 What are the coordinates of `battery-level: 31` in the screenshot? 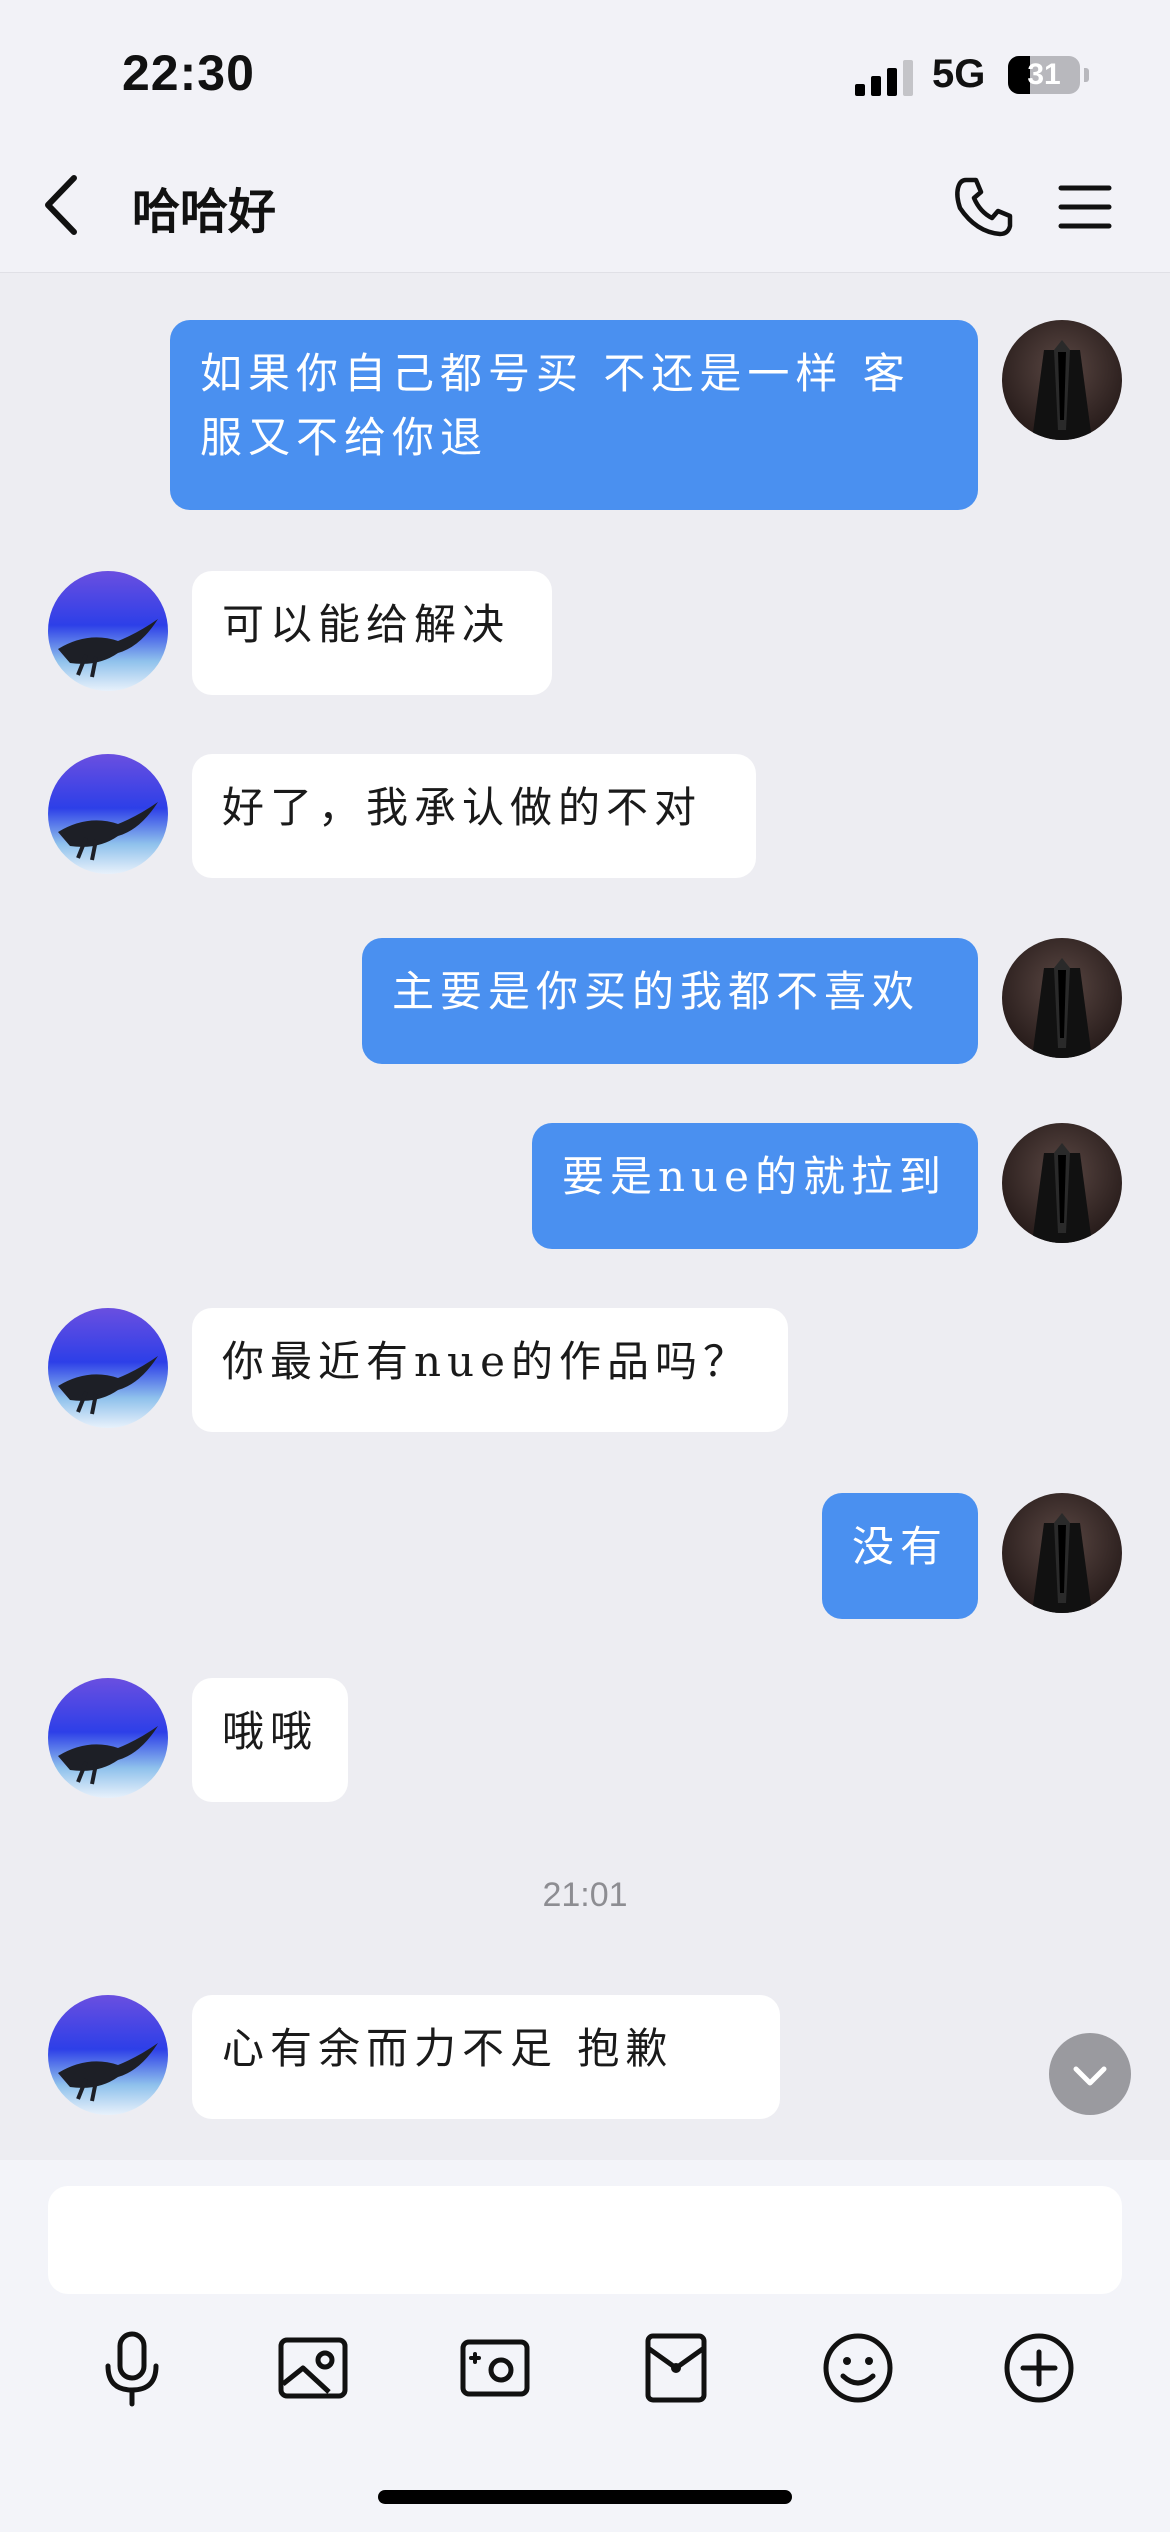 It's located at (1044, 74).